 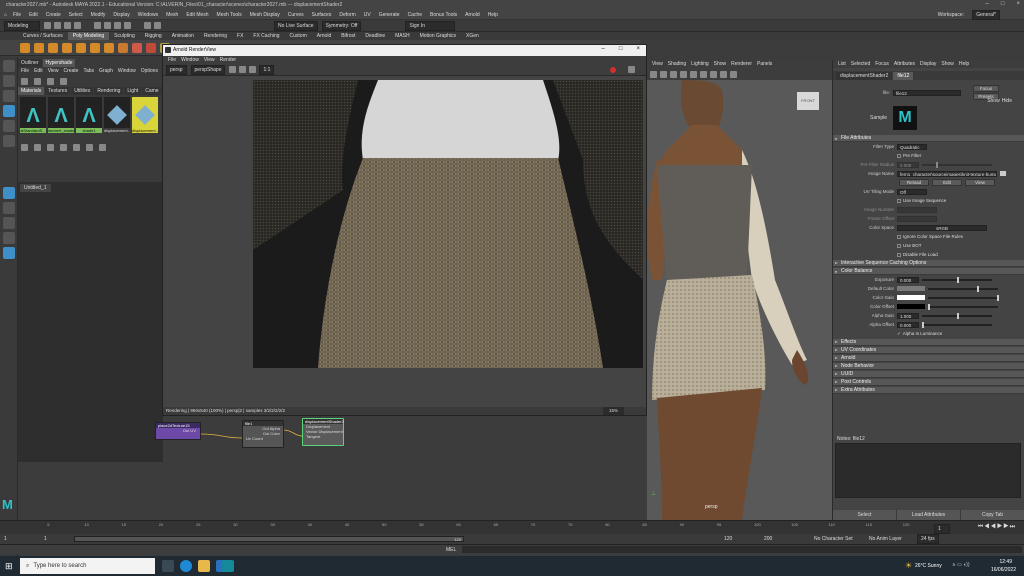 I want to click on close-button: ×, so click(x=1018, y=4).